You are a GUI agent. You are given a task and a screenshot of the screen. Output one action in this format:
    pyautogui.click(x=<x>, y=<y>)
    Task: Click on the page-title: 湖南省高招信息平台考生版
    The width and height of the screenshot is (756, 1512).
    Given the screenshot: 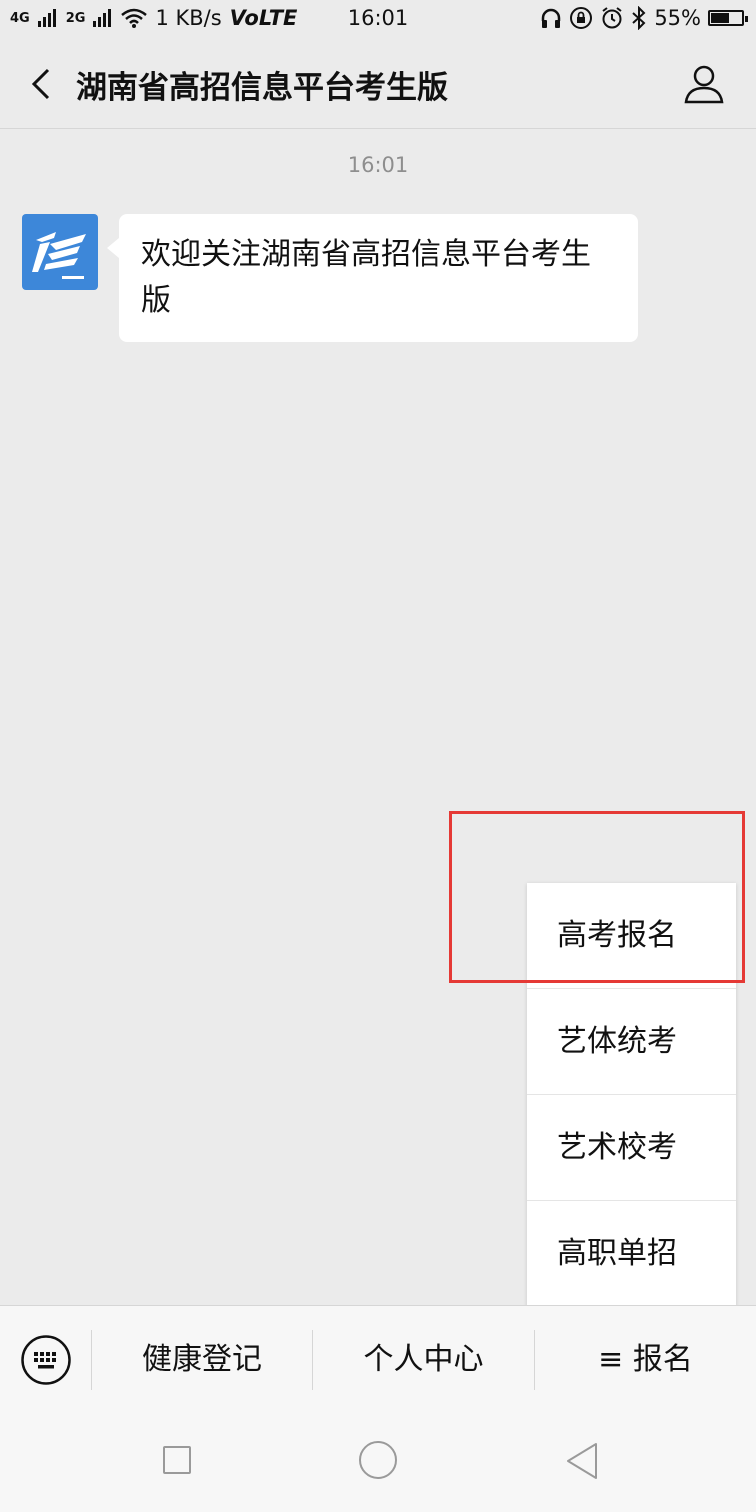 What is the action you would take?
    pyautogui.click(x=262, y=88)
    